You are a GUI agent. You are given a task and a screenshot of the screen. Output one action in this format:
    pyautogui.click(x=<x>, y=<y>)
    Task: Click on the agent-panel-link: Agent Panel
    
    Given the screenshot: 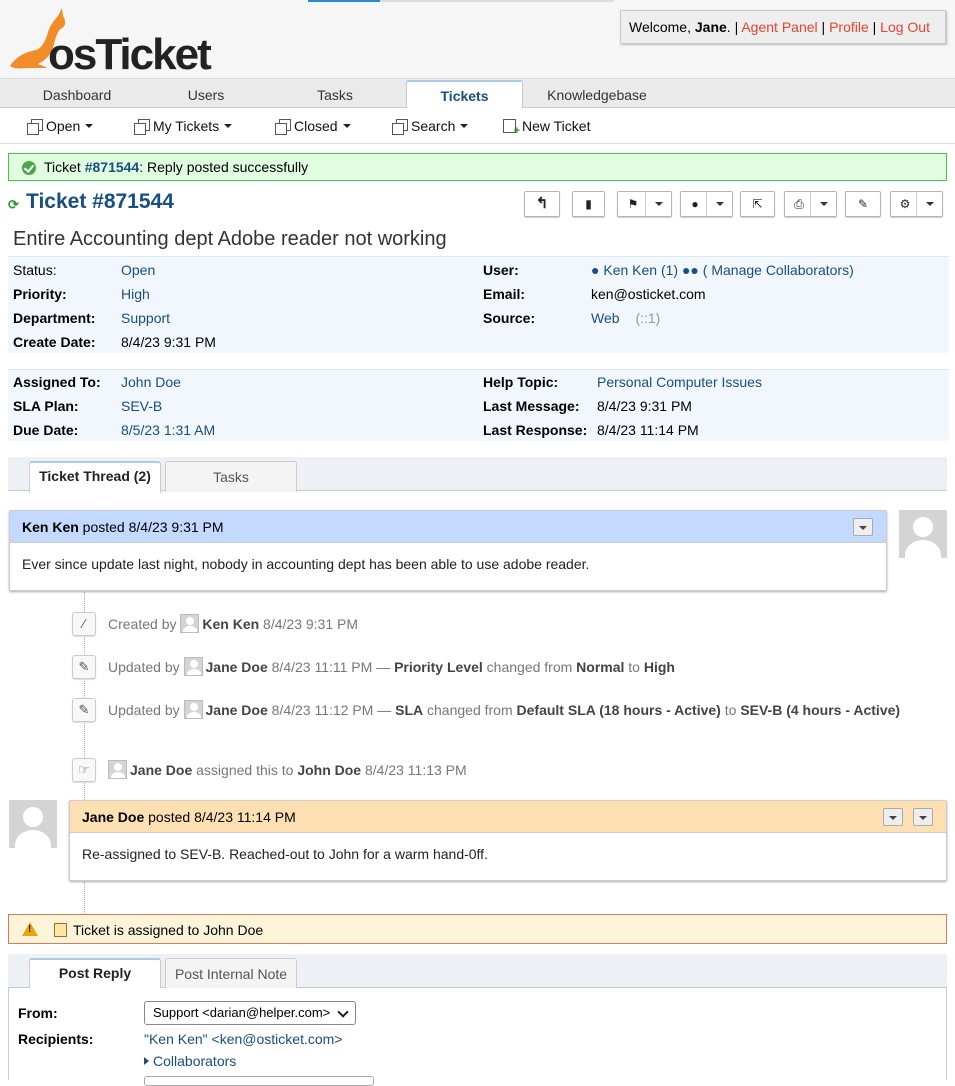 What is the action you would take?
    pyautogui.click(x=779, y=27)
    